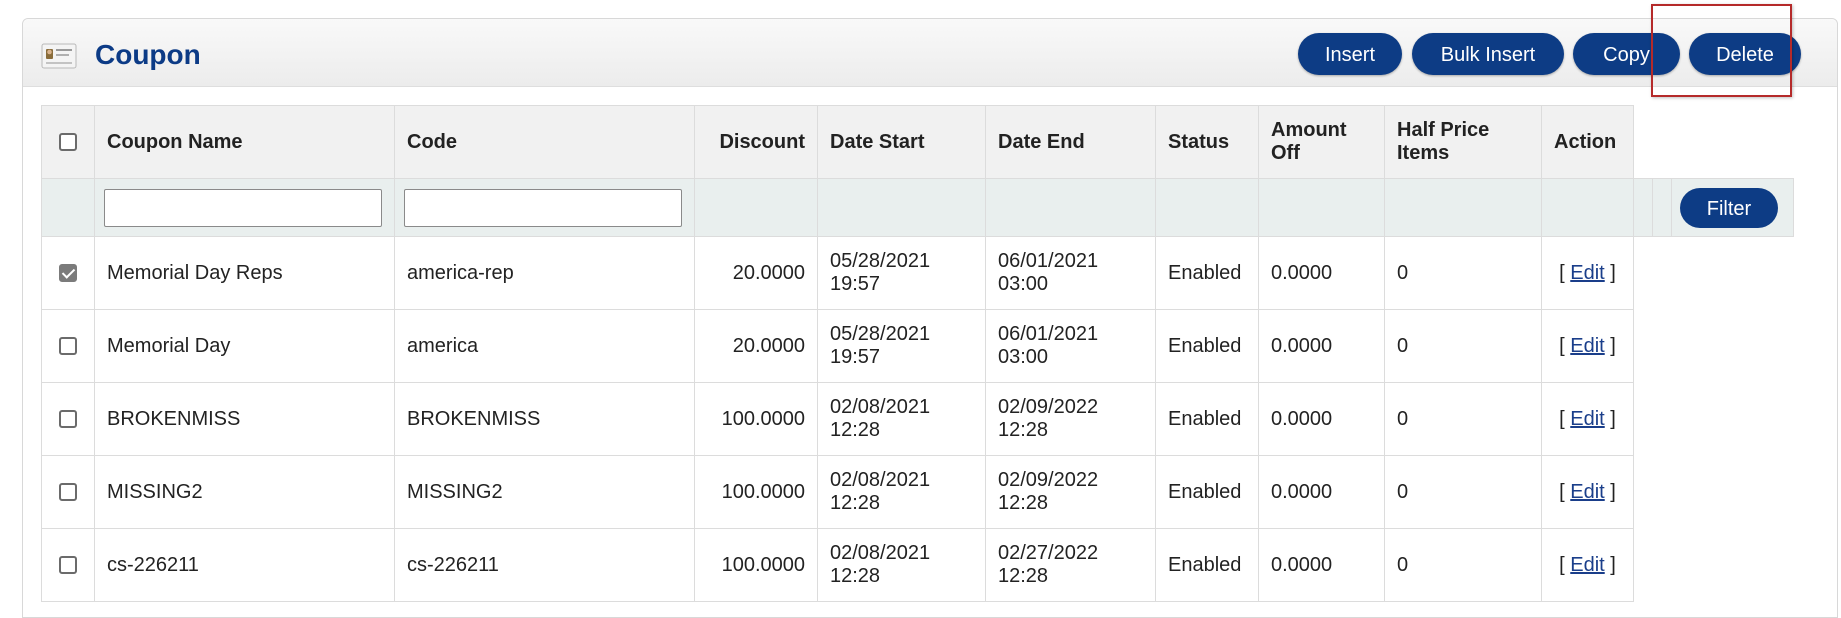 Image resolution: width=1841 pixels, height=618 pixels. What do you see at coordinates (544, 142) in the screenshot?
I see `column-header-code: Code` at bounding box center [544, 142].